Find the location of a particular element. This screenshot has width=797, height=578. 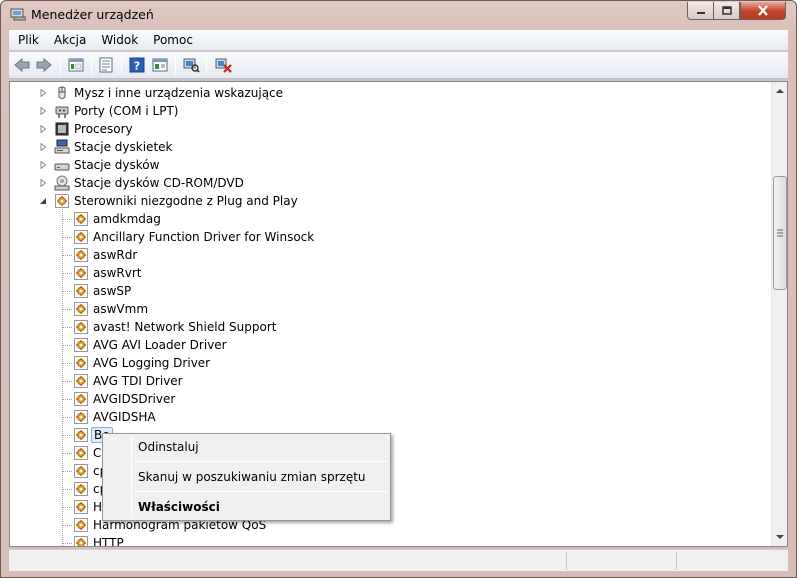

tree-driver-item: aswSP is located at coordinates (102, 291).